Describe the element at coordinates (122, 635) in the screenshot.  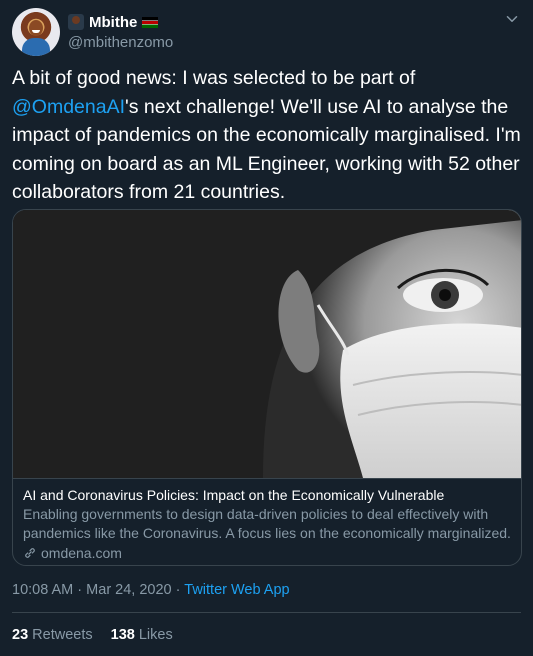
I see `likes-count: 138` at that location.